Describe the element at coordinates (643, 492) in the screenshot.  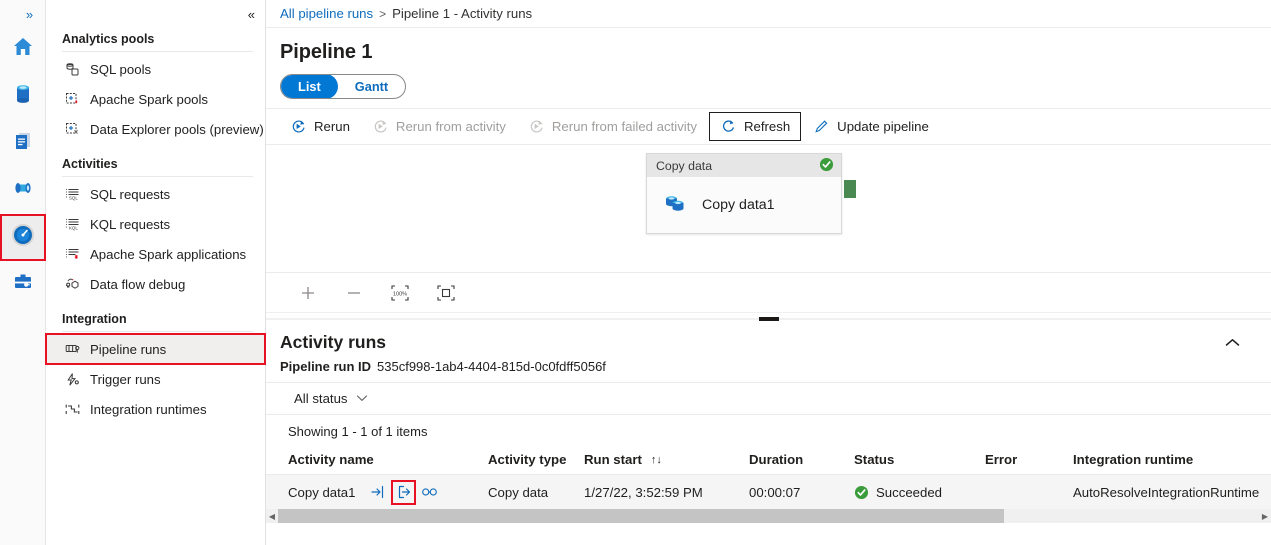
I see `cell-run-start: 1/27/22, 3:52:59 PM` at that location.